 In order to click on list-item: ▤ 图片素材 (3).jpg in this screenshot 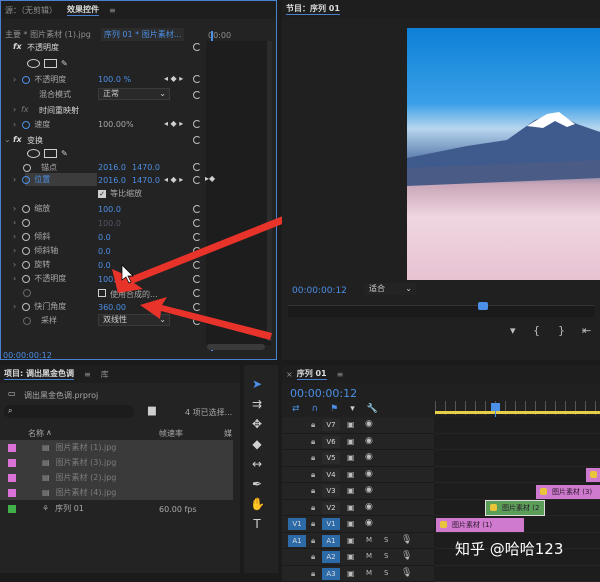, I will do `click(116, 462)`.